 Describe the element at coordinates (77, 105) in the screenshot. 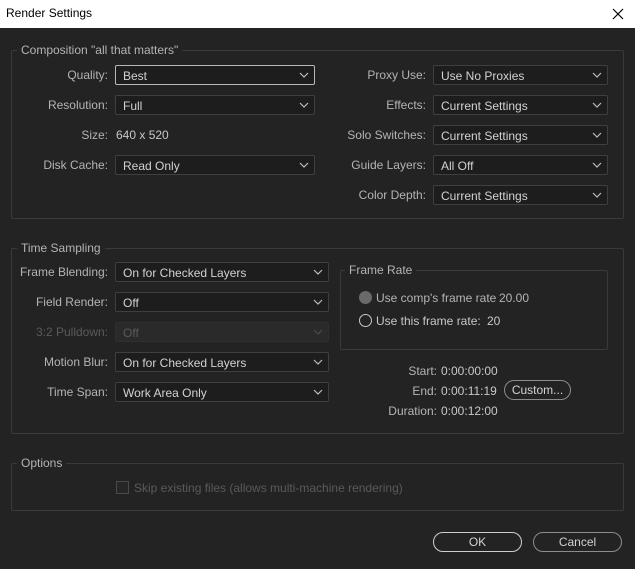

I see `resolution-label: Resolution:` at that location.